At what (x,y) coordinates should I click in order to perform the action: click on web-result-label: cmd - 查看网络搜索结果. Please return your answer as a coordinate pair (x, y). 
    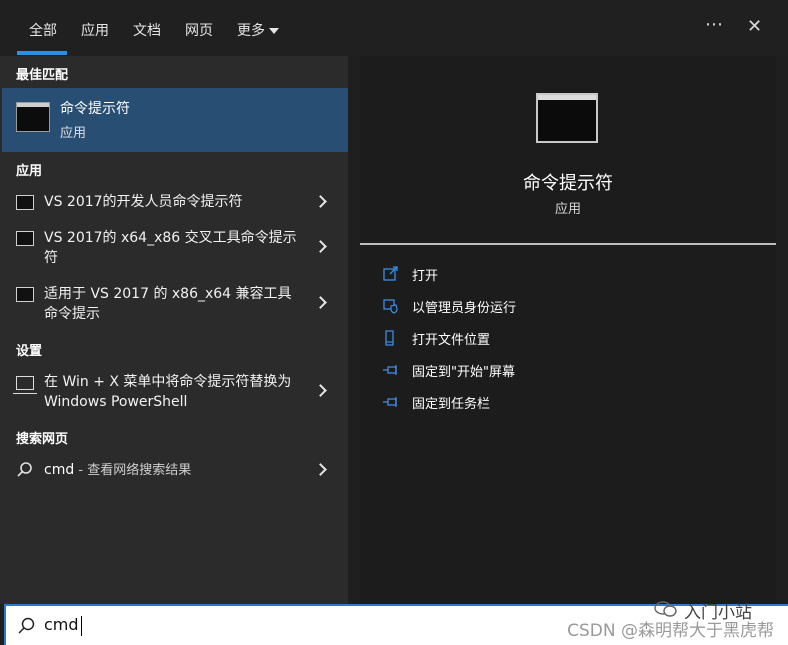
    Looking at the image, I should click on (173, 470).